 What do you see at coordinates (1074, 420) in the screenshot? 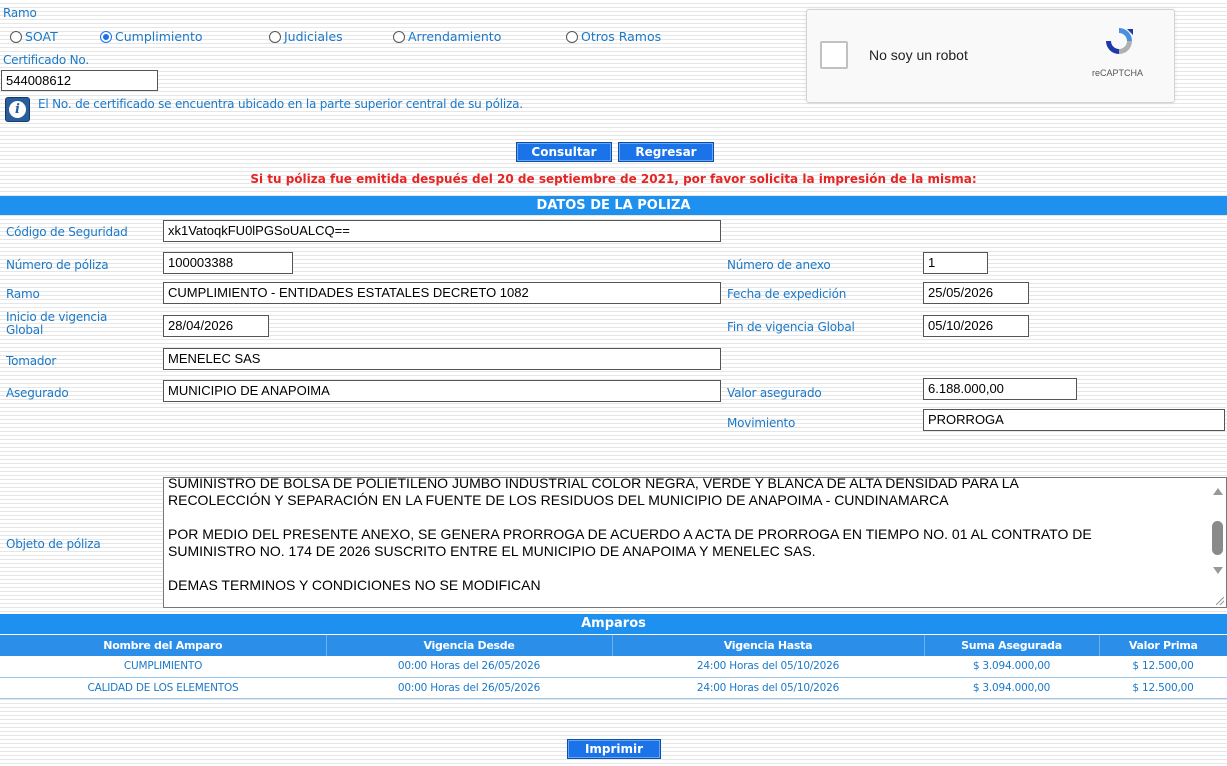
I see `movimiento-field: PRORROGA` at bounding box center [1074, 420].